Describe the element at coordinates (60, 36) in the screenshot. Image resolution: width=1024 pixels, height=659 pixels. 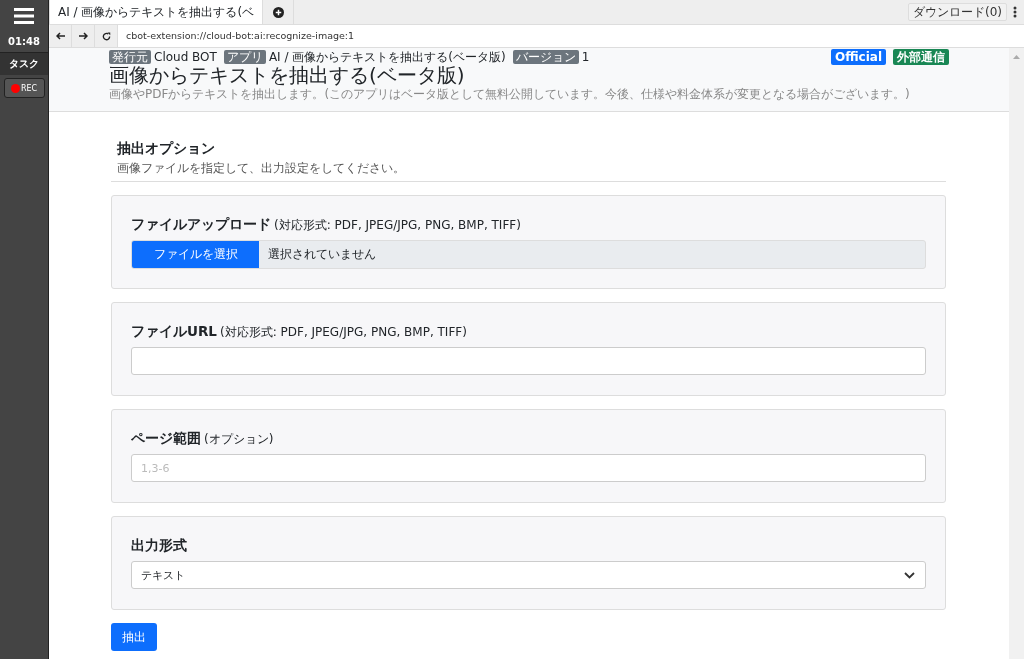
I see `arrow-left-icon` at that location.